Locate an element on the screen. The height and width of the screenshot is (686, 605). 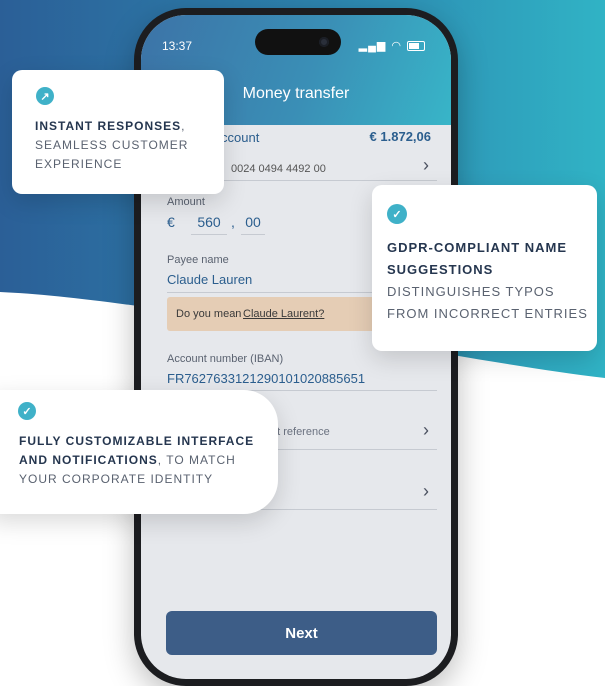
payee-input: Claude Lauren is located at coordinates (209, 279).